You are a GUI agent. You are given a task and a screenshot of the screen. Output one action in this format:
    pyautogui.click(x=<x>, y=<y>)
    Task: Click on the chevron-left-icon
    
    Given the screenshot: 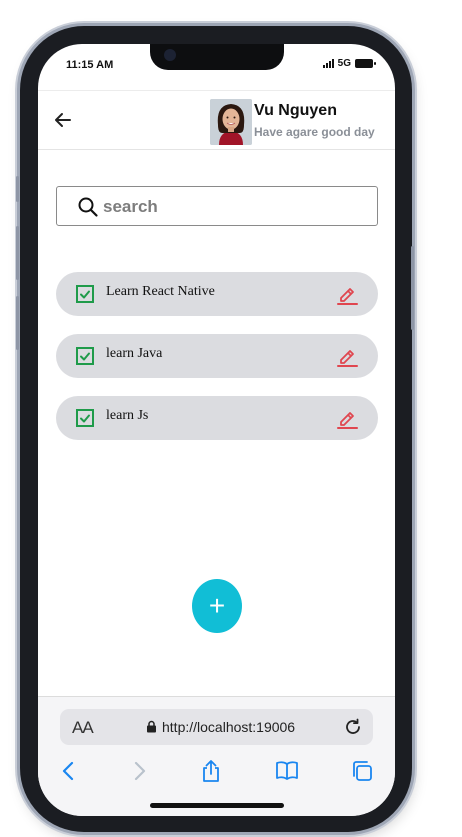 What is the action you would take?
    pyautogui.click(x=69, y=771)
    